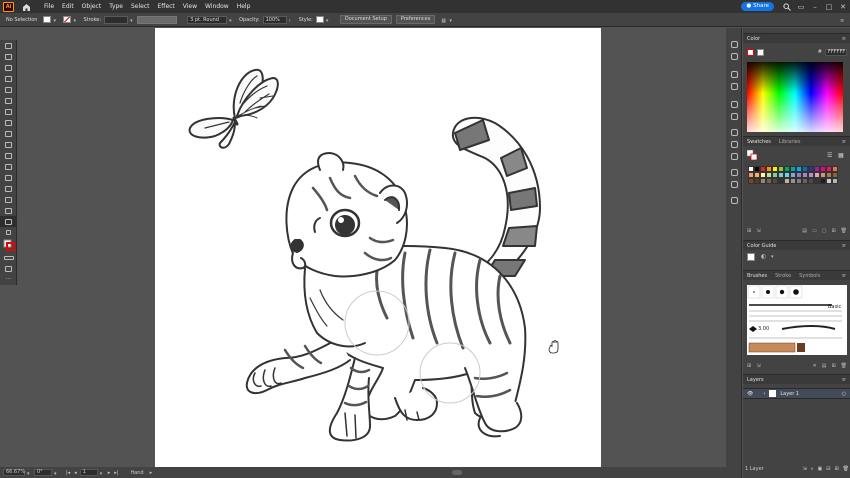 This screenshot has width=850, height=478. Describe the element at coordinates (8, 199) in the screenshot. I see `artboard-tool-icon` at that location.